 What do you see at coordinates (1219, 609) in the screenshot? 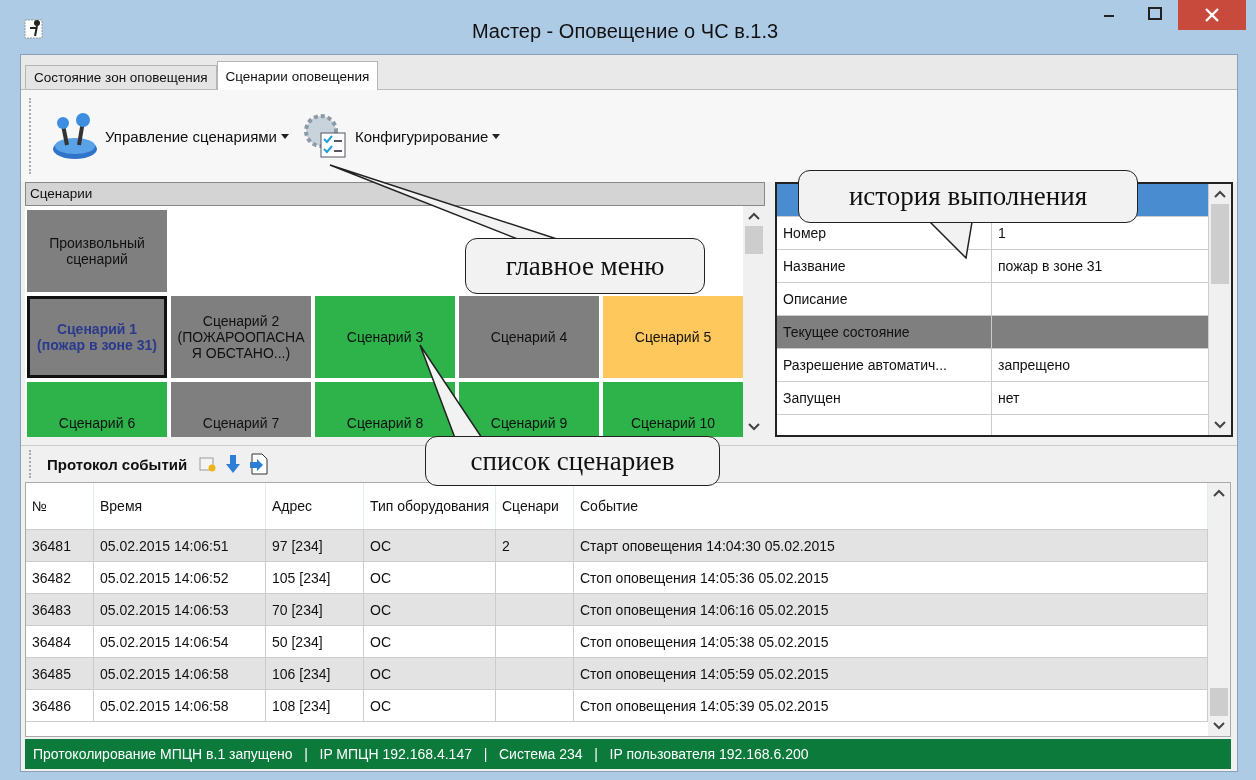
I see `scrollbar` at bounding box center [1219, 609].